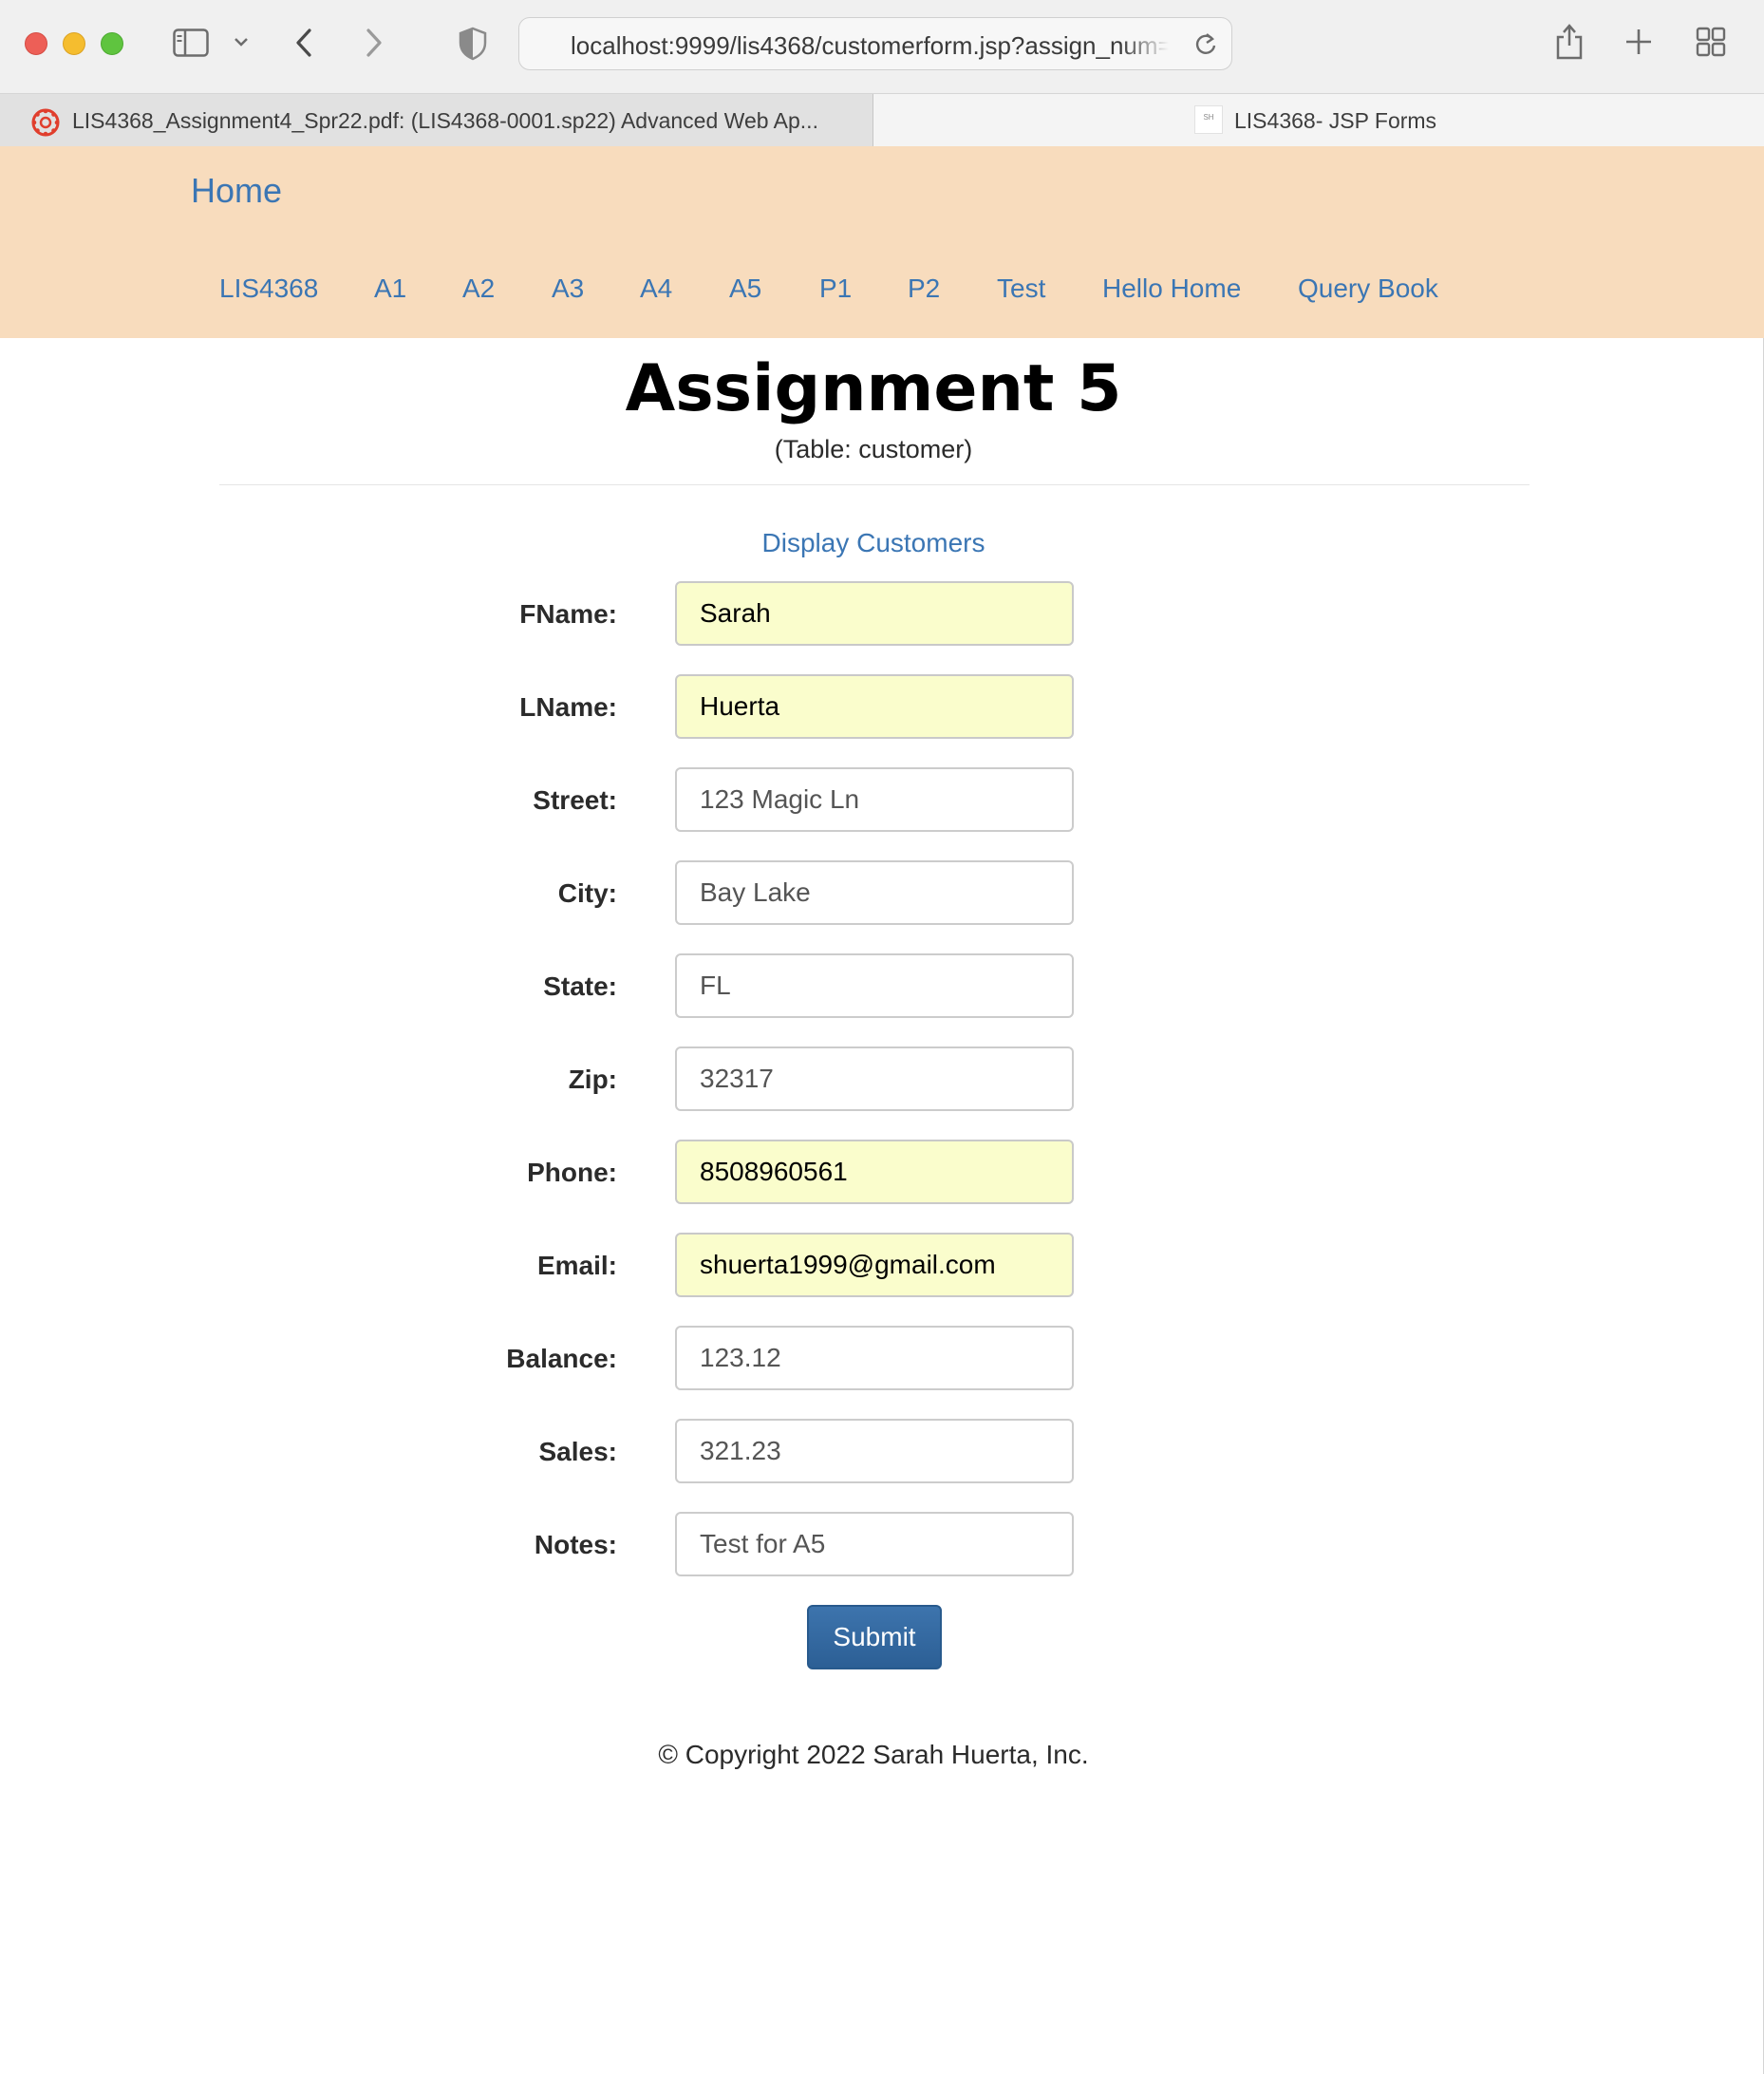 This screenshot has height=2074, width=1764. Describe the element at coordinates (1205, 44) in the screenshot. I see `reload-icon` at that location.